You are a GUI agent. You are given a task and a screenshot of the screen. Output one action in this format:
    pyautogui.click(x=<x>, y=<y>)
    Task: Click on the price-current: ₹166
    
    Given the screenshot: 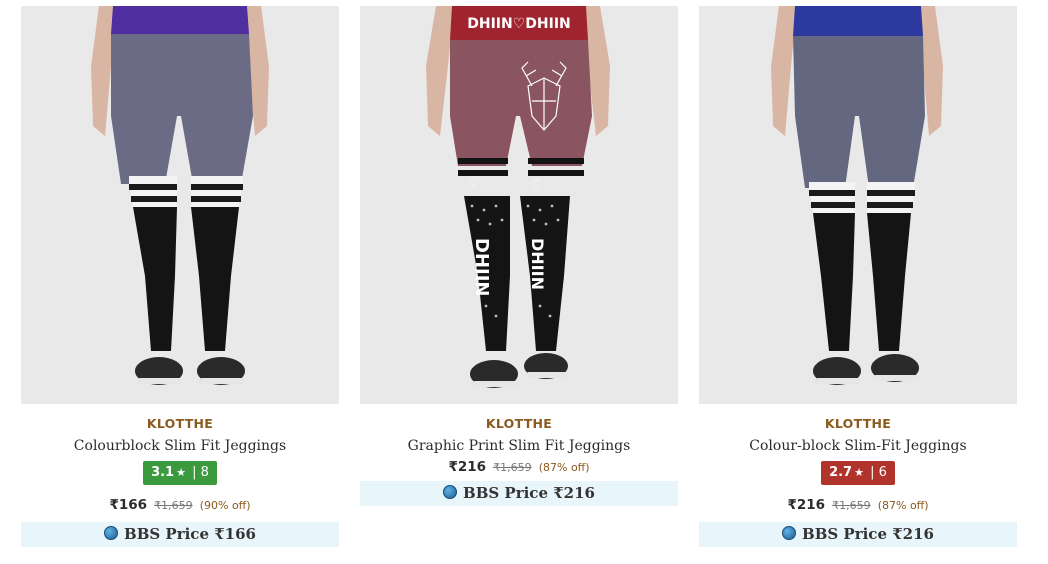 What is the action you would take?
    pyautogui.click(x=128, y=505)
    